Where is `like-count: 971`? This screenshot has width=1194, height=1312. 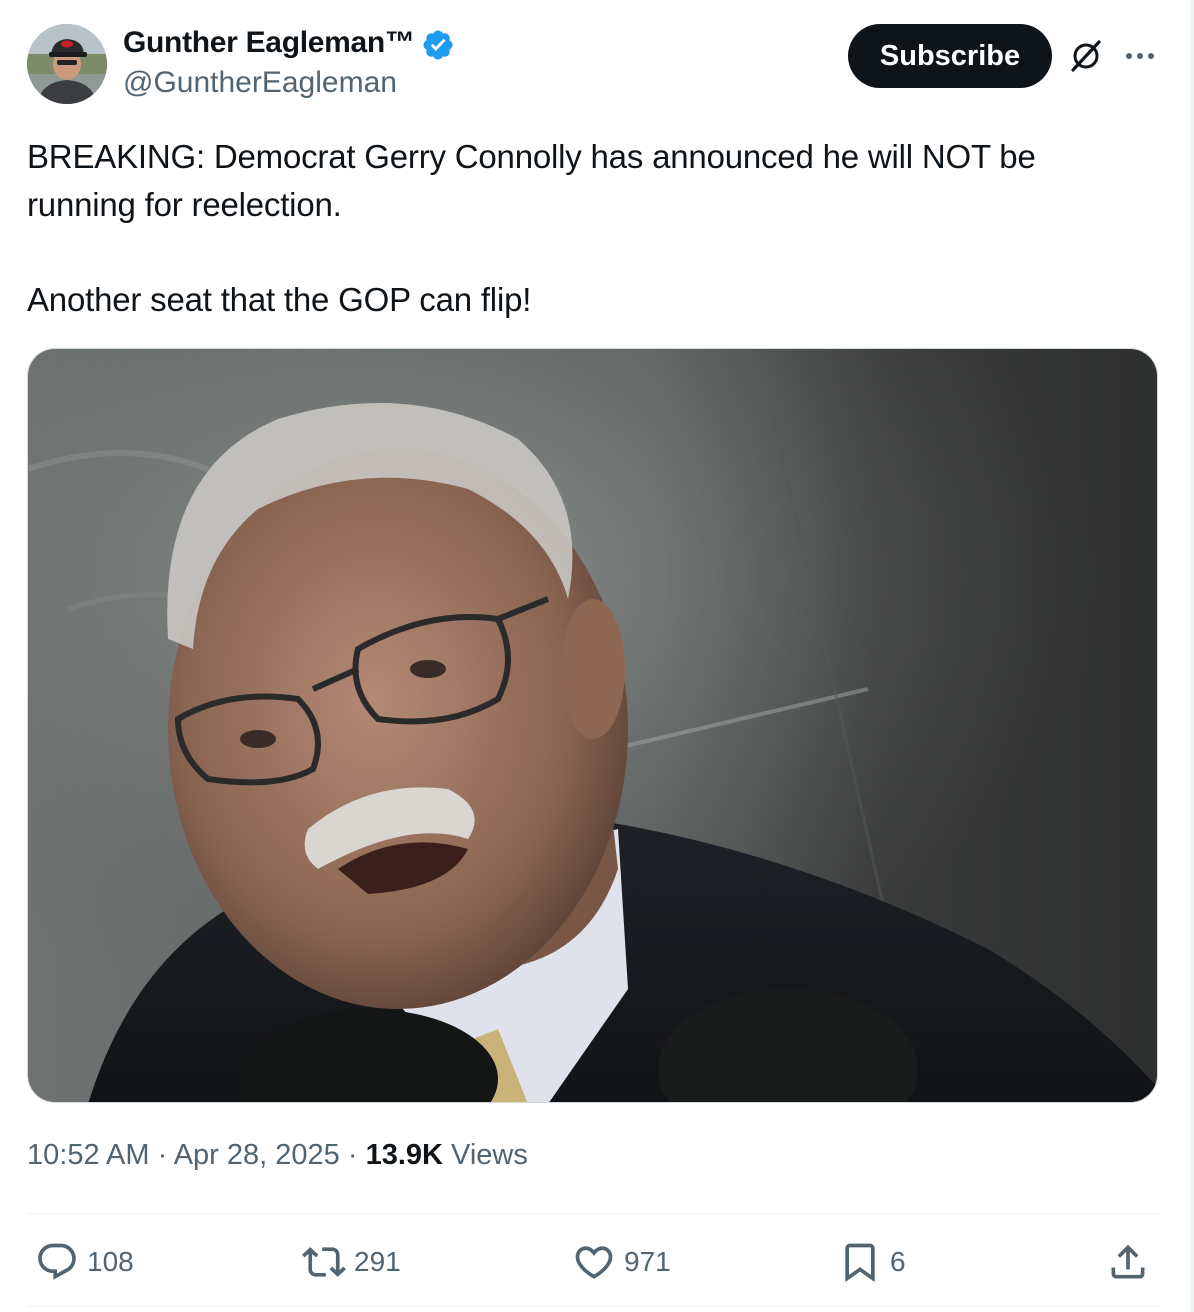
like-count: 971 is located at coordinates (647, 1261).